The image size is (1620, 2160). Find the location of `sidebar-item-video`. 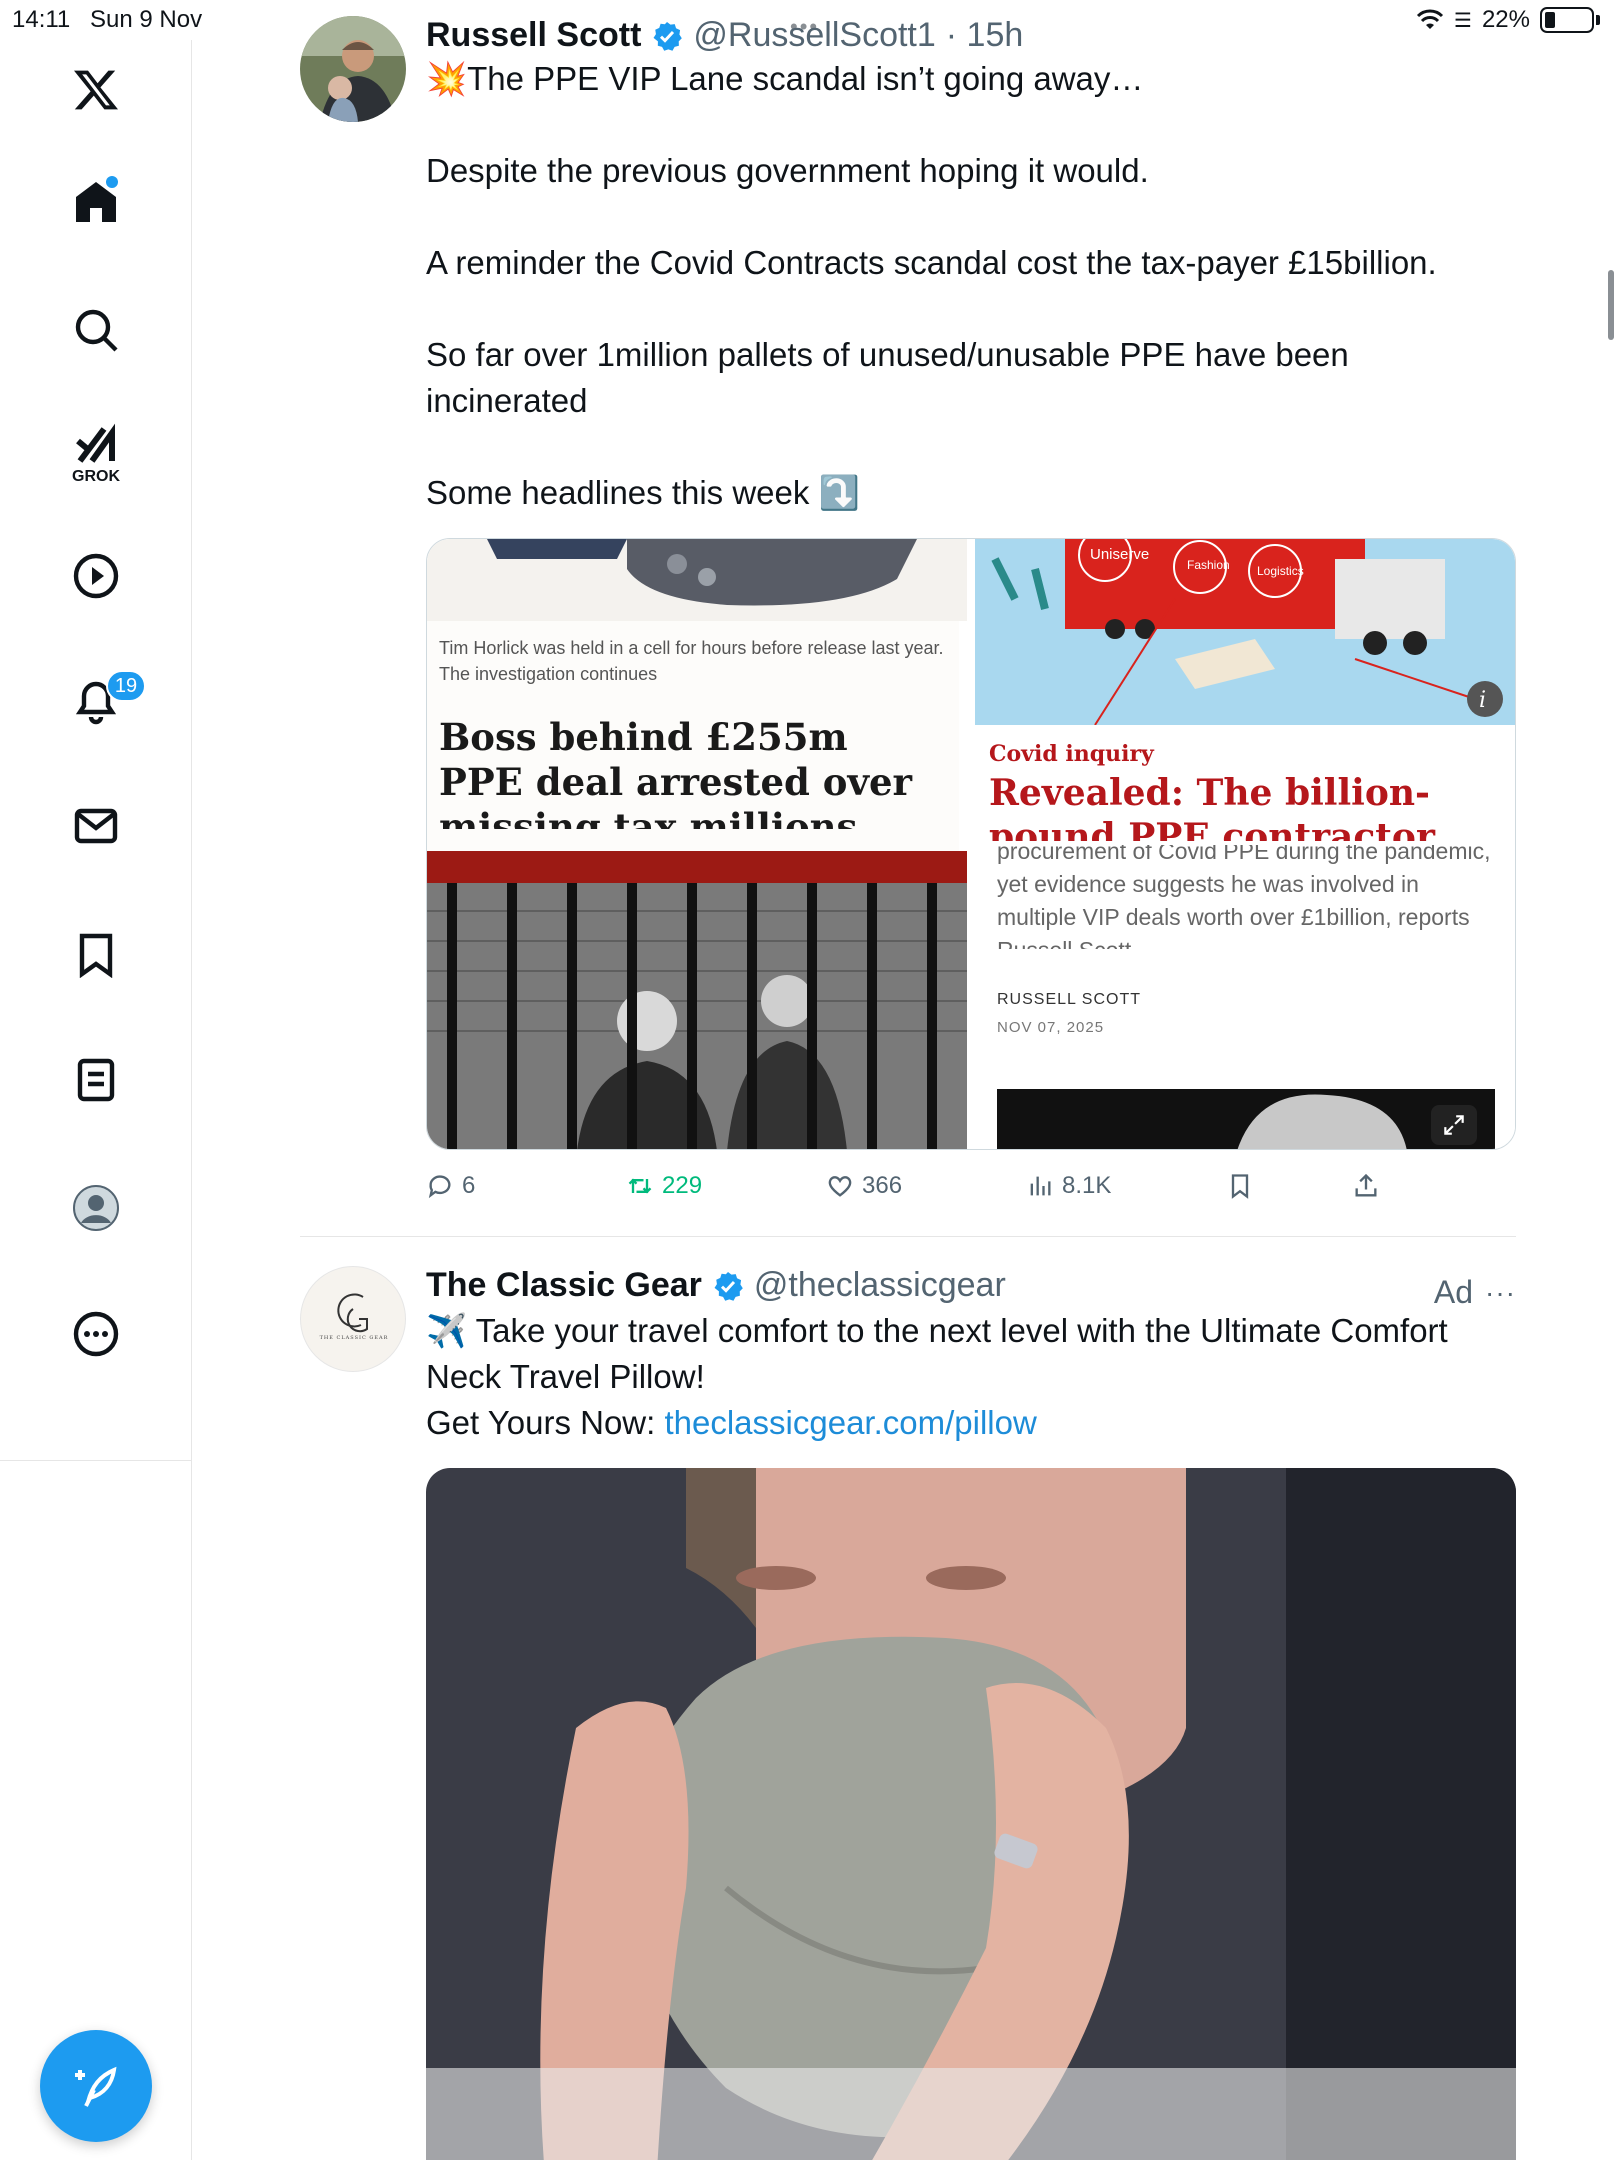

sidebar-item-video is located at coordinates (96, 576).